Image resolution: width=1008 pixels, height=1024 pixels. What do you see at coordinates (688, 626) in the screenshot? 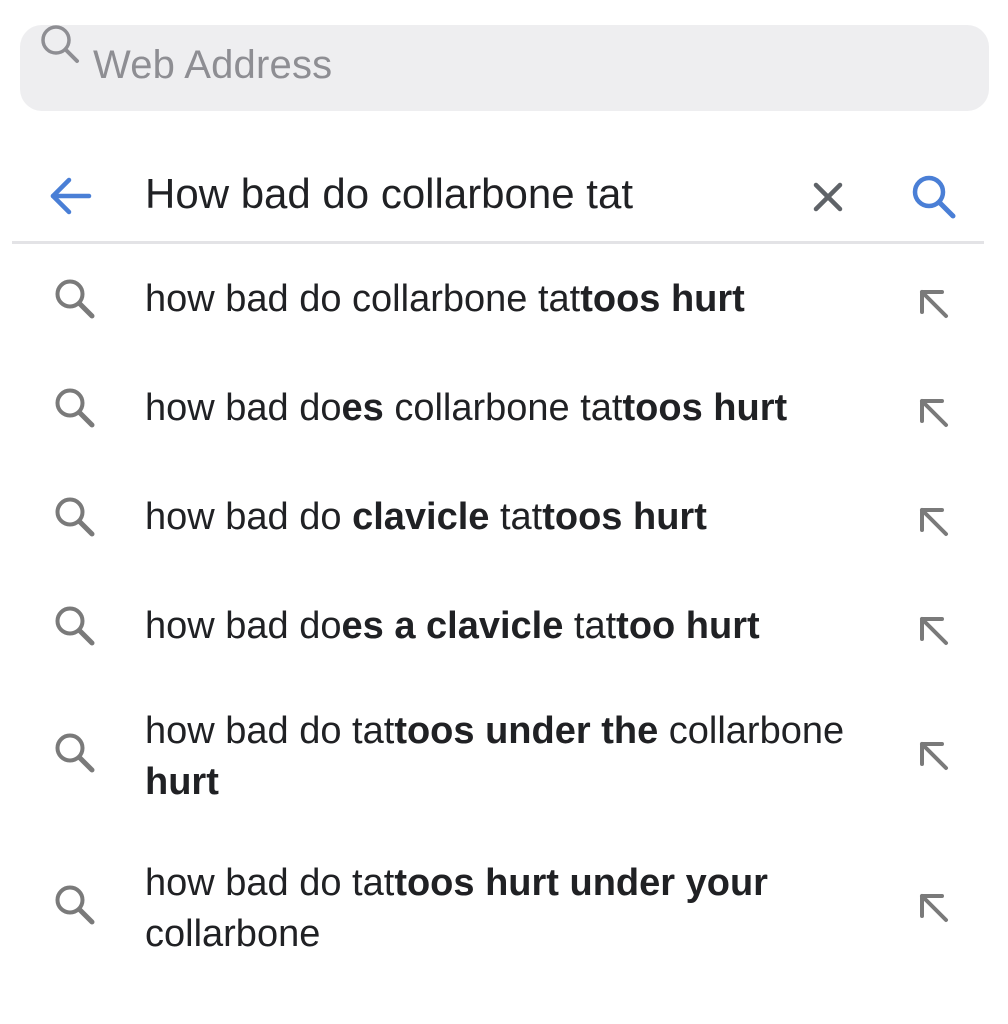
I see `suggestion-text-match: too hurt` at bounding box center [688, 626].